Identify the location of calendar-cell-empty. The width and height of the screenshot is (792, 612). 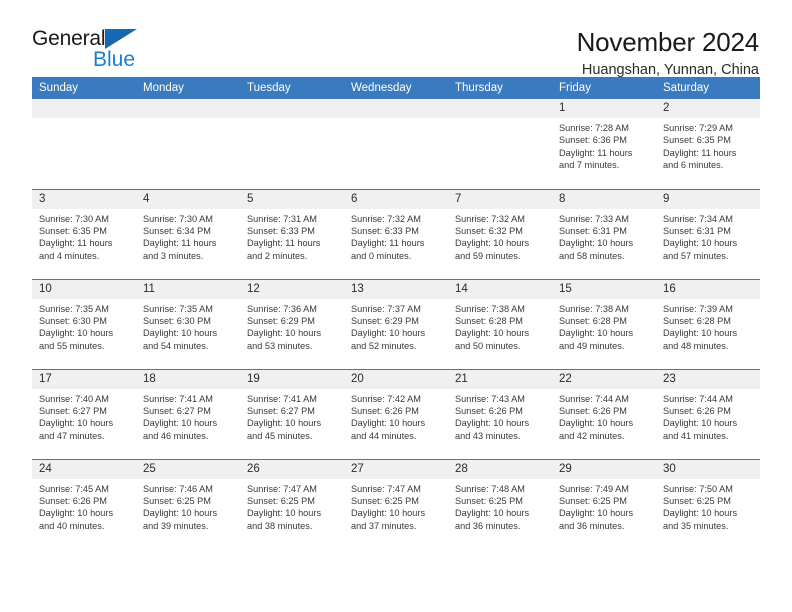
(500, 144).